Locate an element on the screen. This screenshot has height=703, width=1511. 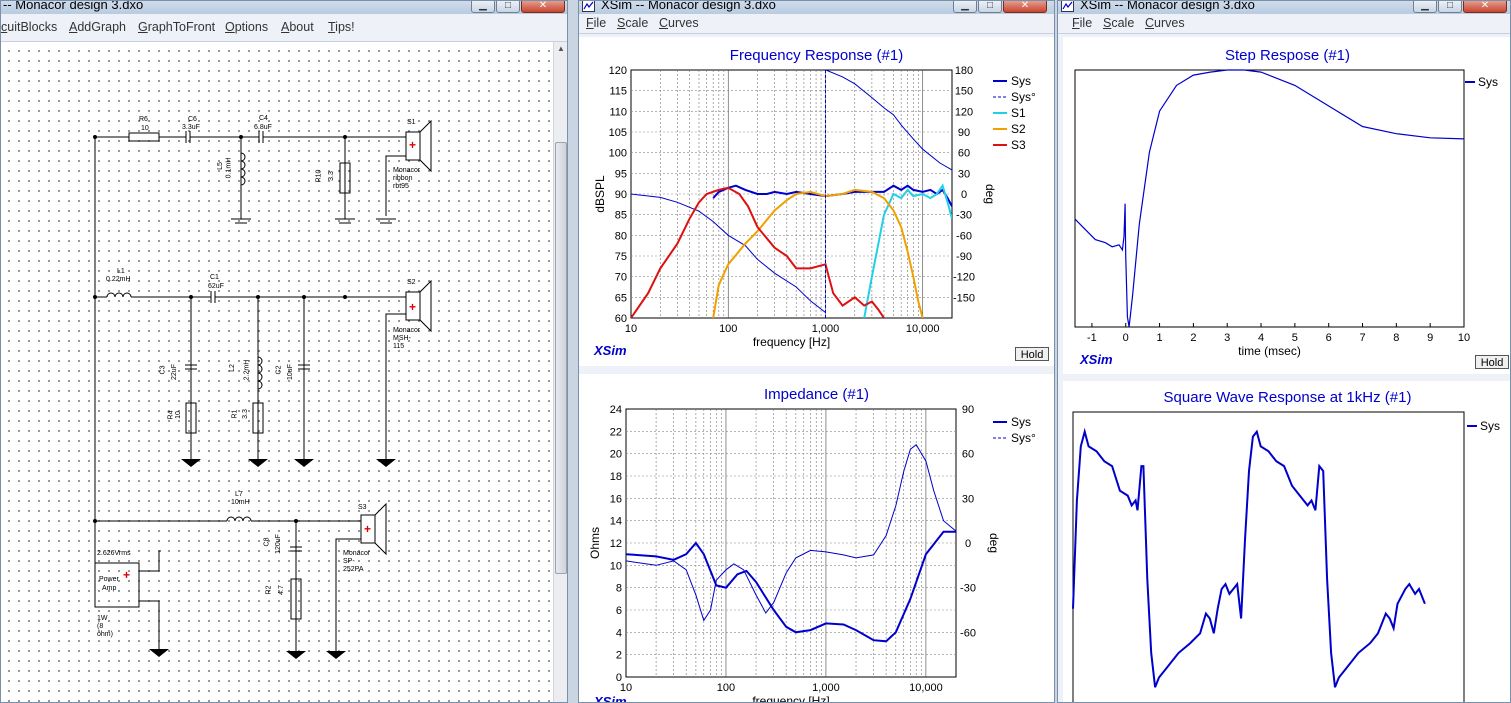
schematic-vertical-scrollbar: ▲ is located at coordinates (560, 372).